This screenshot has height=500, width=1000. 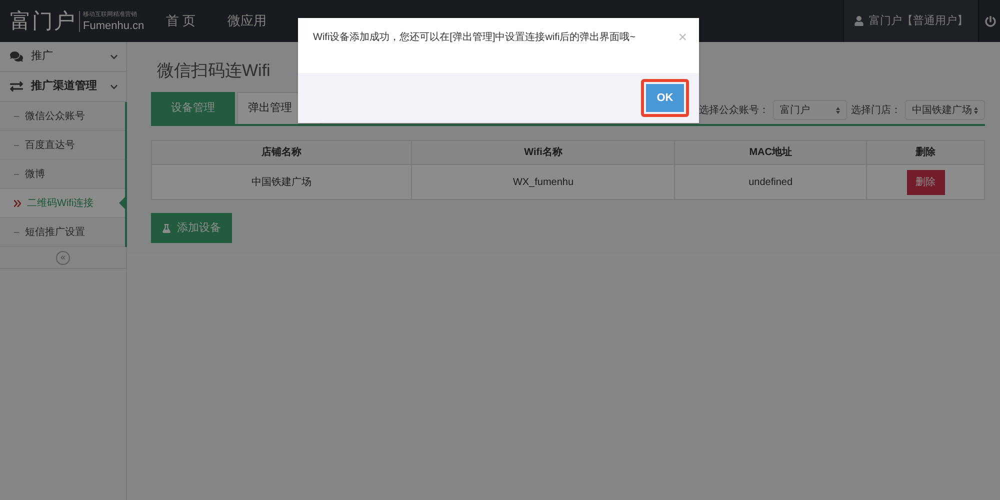 What do you see at coordinates (859, 21) in the screenshot?
I see `user-icon` at bounding box center [859, 21].